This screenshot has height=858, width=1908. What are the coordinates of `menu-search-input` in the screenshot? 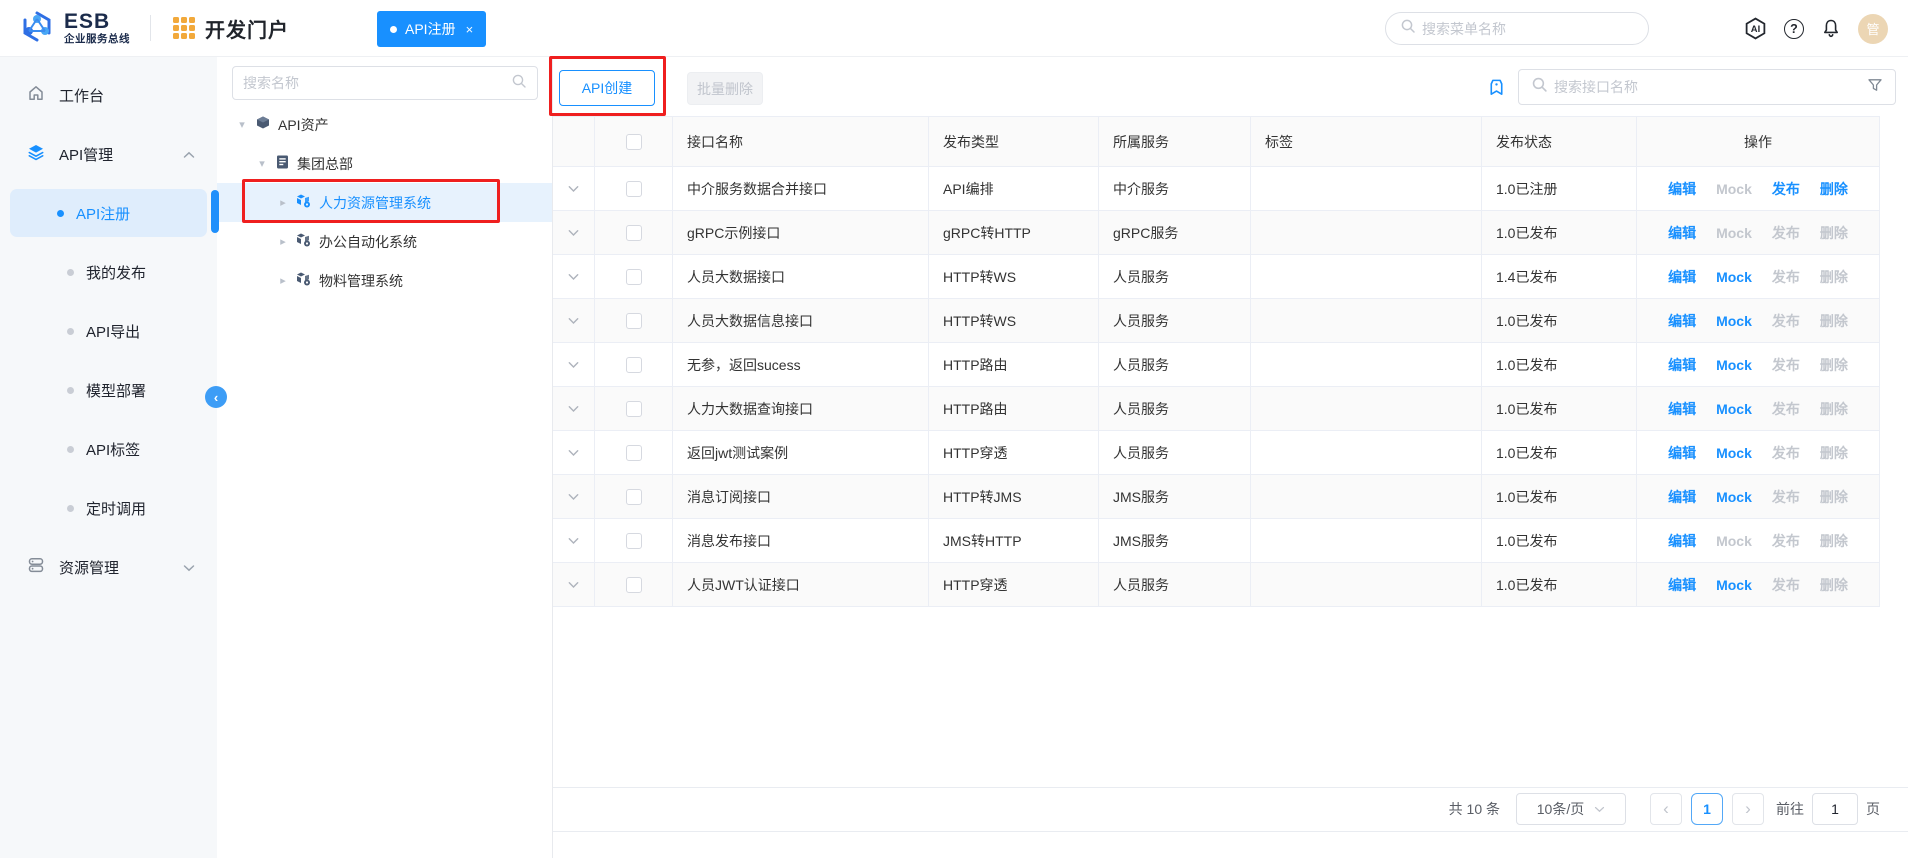 It's located at (1528, 28).